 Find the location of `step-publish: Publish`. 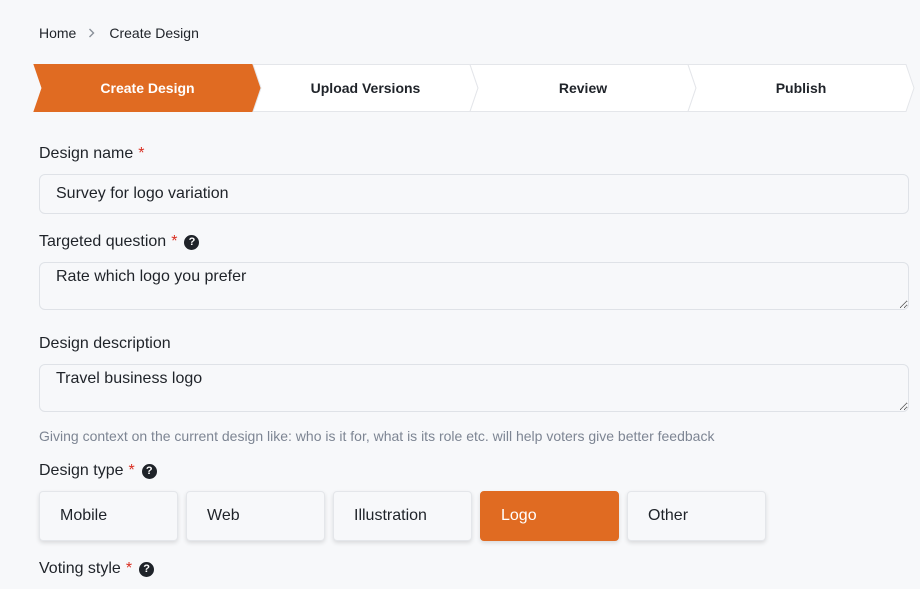

step-publish: Publish is located at coordinates (801, 88).